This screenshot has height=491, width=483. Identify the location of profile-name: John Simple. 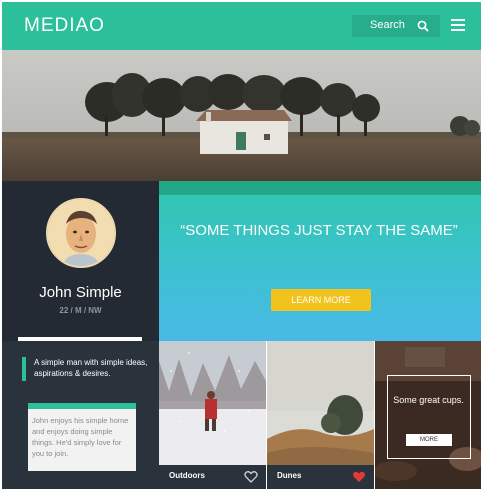
(80, 292).